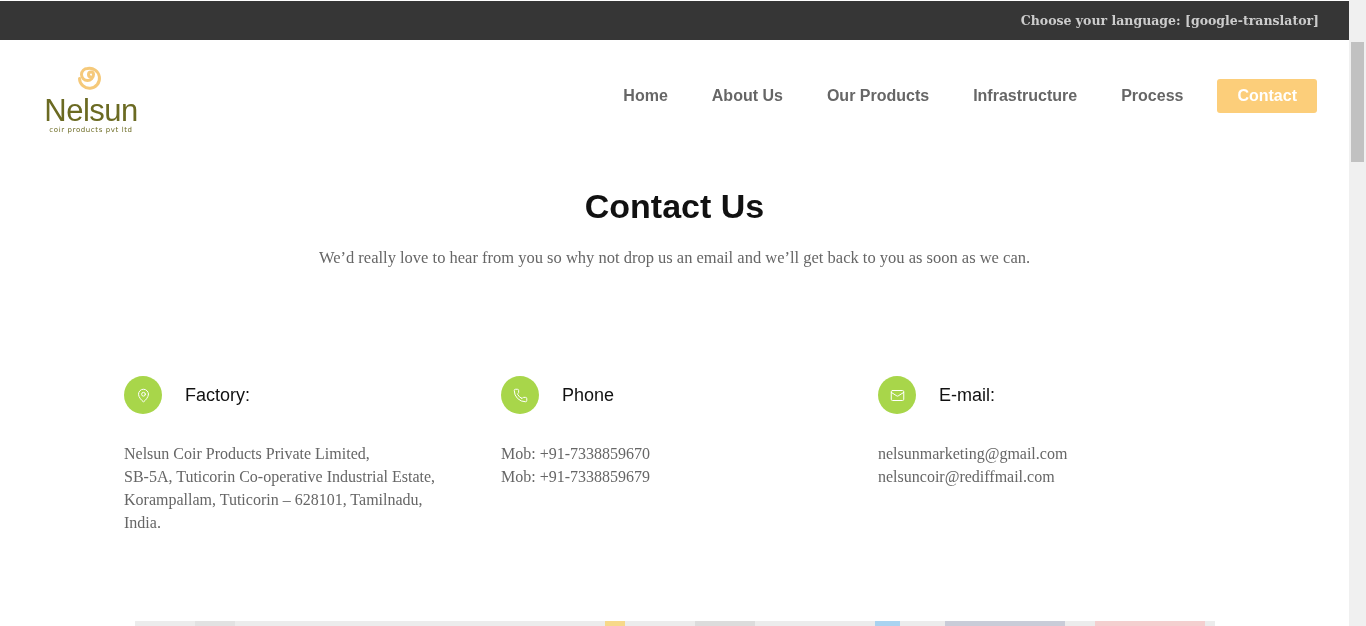 The image size is (1366, 626). I want to click on scrollbar, so click(1357, 313).